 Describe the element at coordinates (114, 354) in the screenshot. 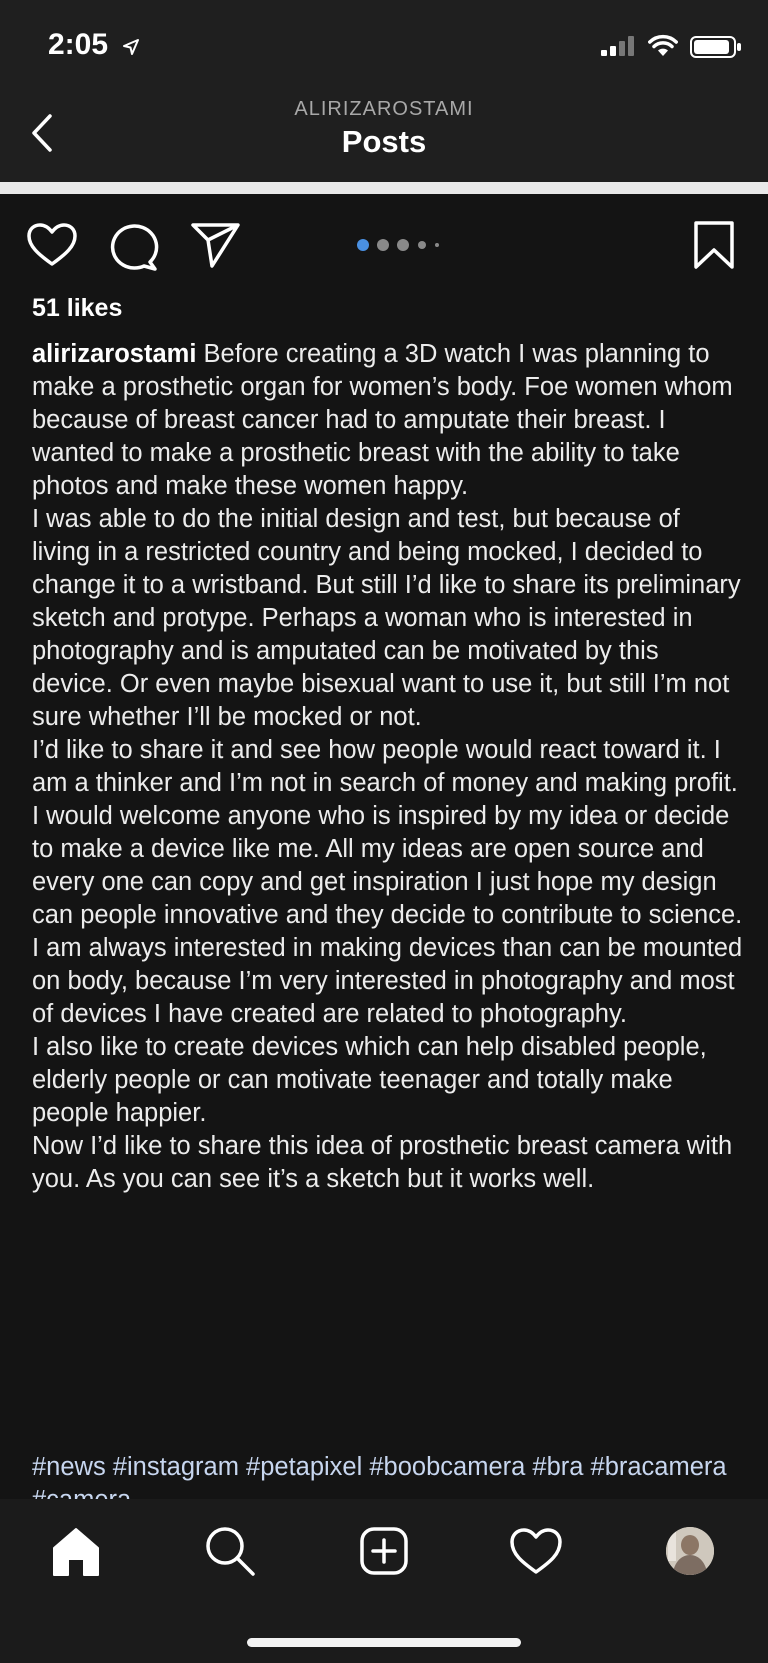

I see `caption-username: alirizarostami` at that location.